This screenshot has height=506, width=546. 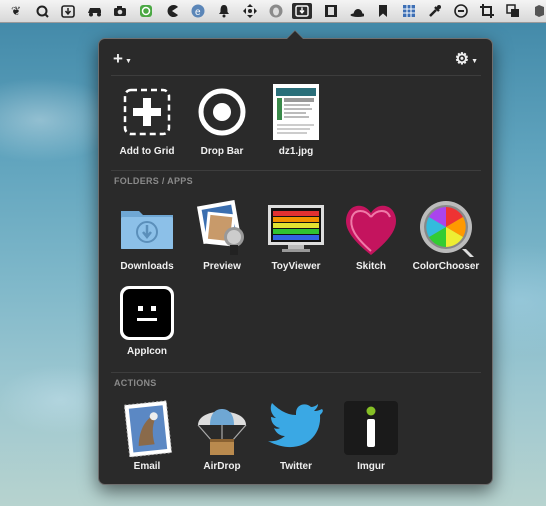 I want to click on dz1-jpg-item: dz1.jpg, so click(x=296, y=120).